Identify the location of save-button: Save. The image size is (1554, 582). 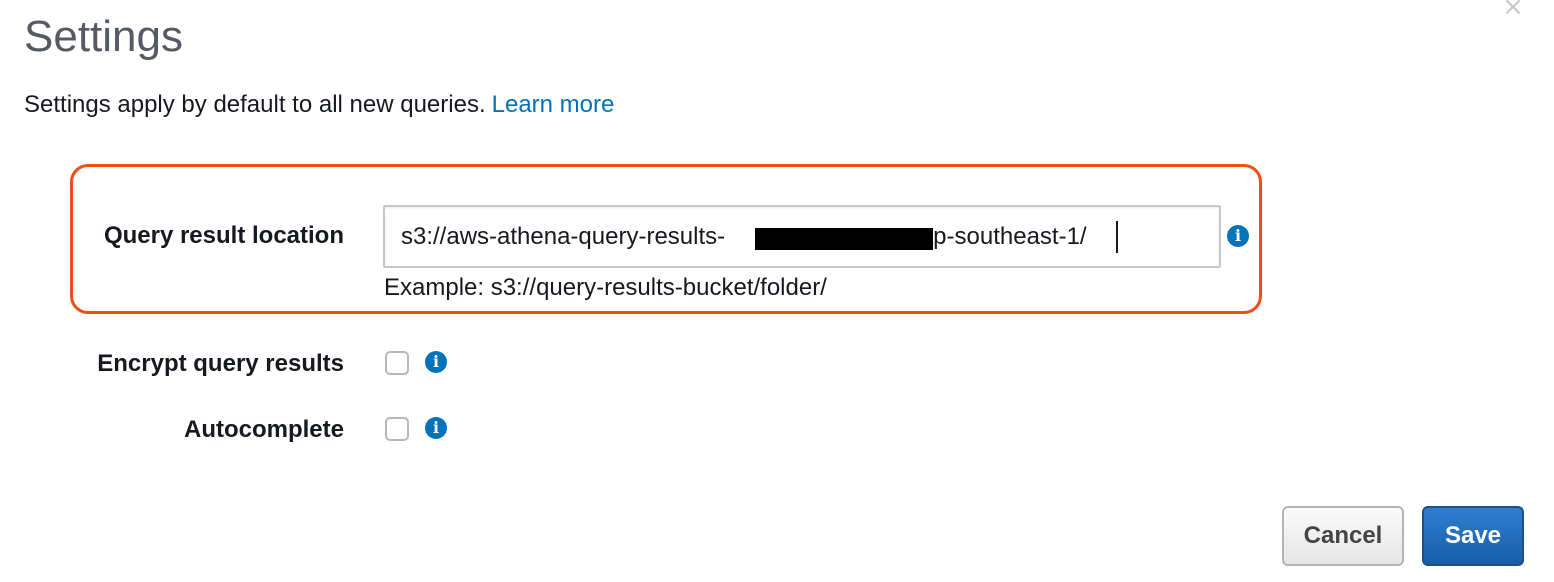
(1473, 536).